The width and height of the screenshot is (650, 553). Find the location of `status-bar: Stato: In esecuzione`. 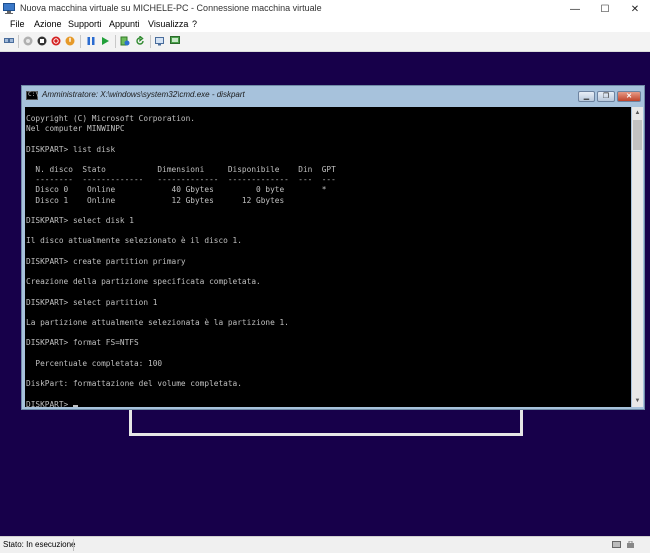

status-bar: Stato: In esecuzione is located at coordinates (325, 544).